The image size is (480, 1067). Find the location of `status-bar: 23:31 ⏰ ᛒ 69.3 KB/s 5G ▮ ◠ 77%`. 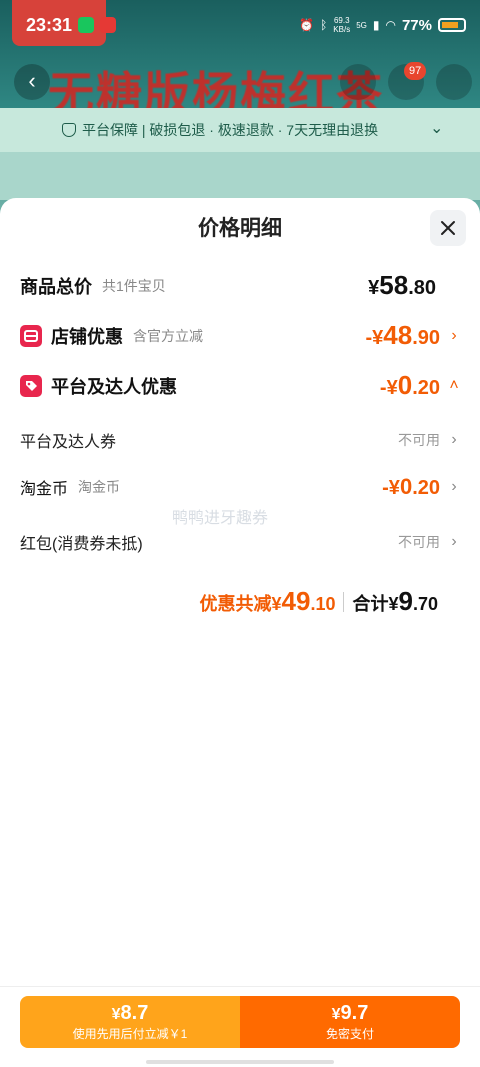

status-bar: 23:31 ⏰ ᛒ 69.3 KB/s 5G ▮ ◠ 77% is located at coordinates (240, 25).